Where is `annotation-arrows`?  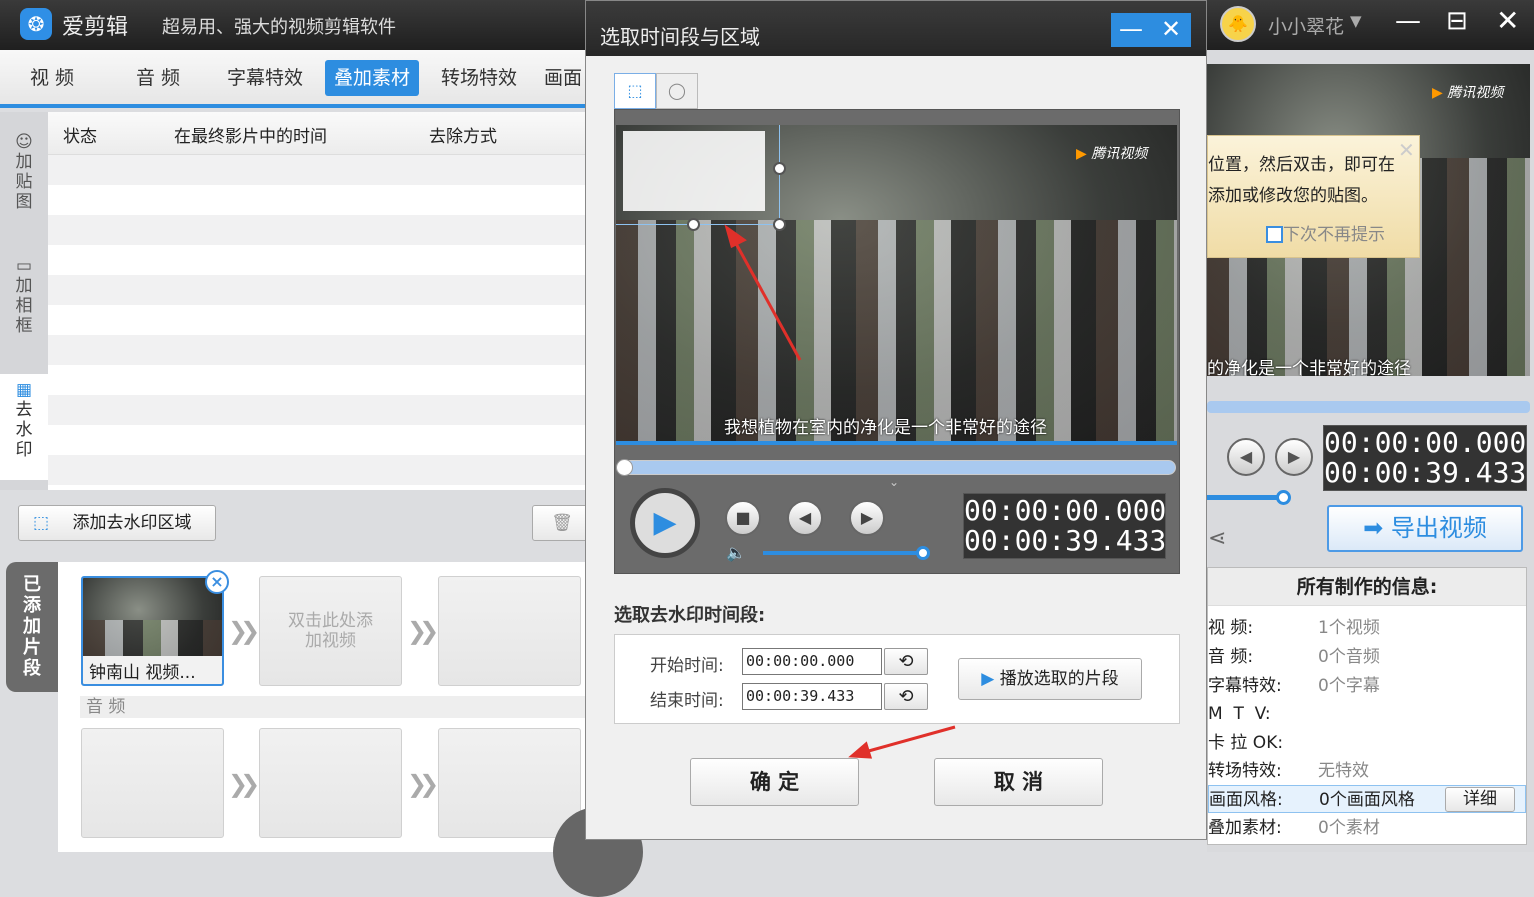 annotation-arrows is located at coordinates (840, 491).